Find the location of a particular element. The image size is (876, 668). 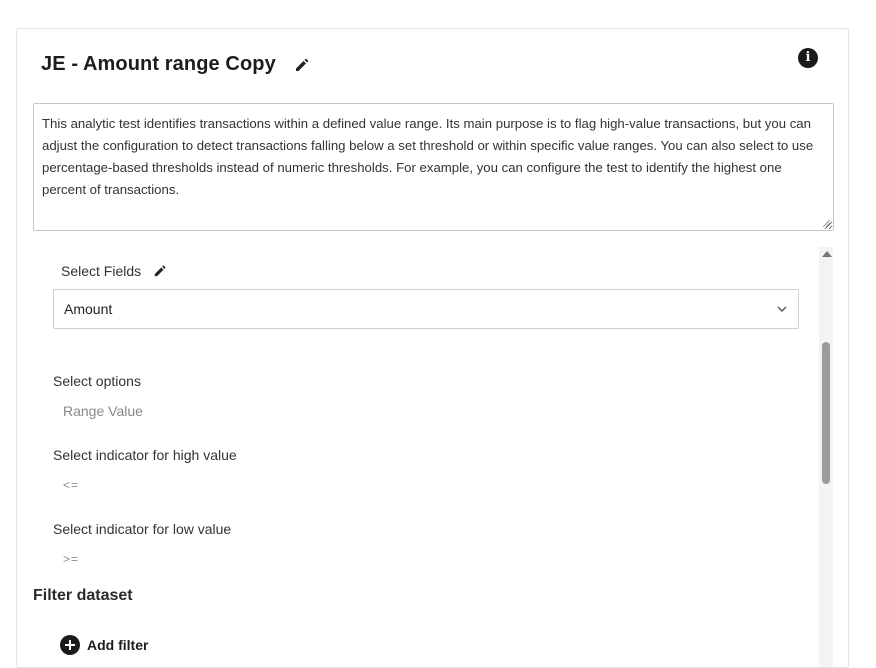

chevron-down-icon is located at coordinates (782, 309).